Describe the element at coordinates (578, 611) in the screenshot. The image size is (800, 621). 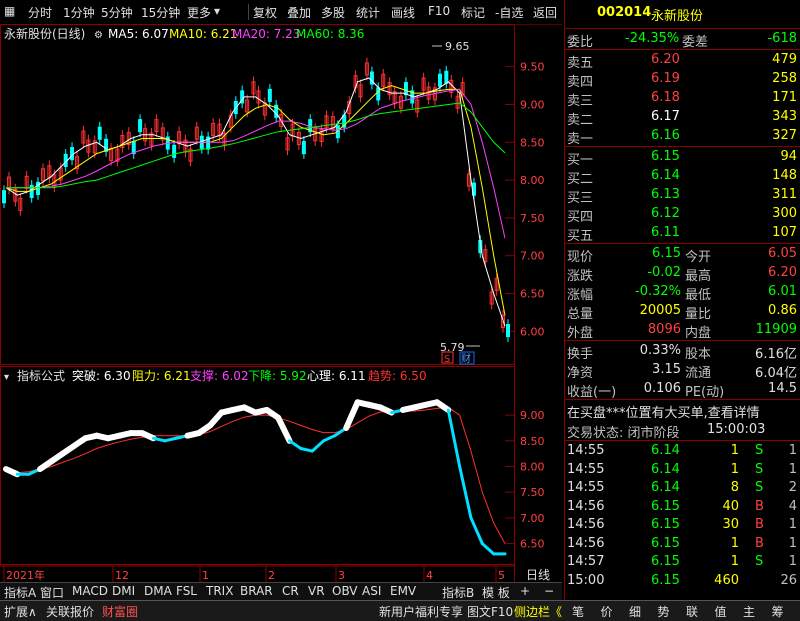
I see `right-panel-tab: 笔` at that location.